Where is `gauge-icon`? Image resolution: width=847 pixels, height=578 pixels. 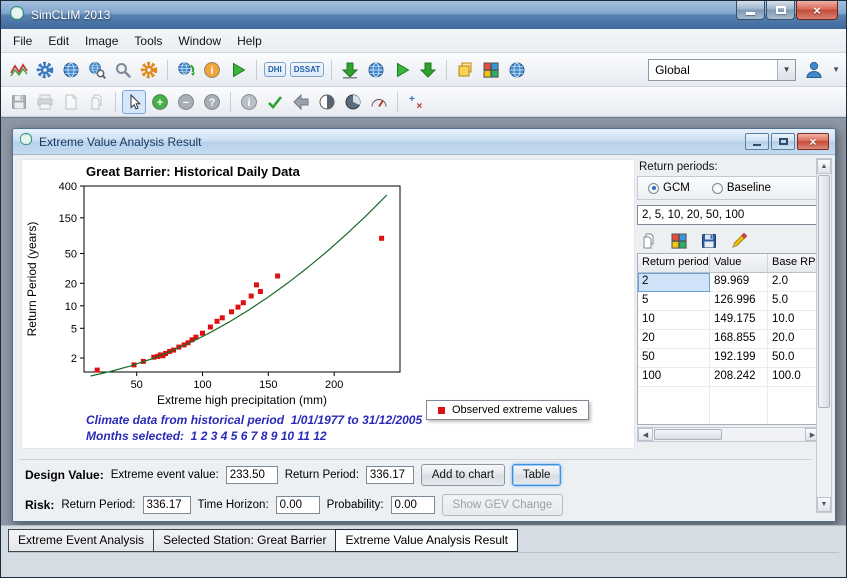
gauge-icon is located at coordinates (379, 102).